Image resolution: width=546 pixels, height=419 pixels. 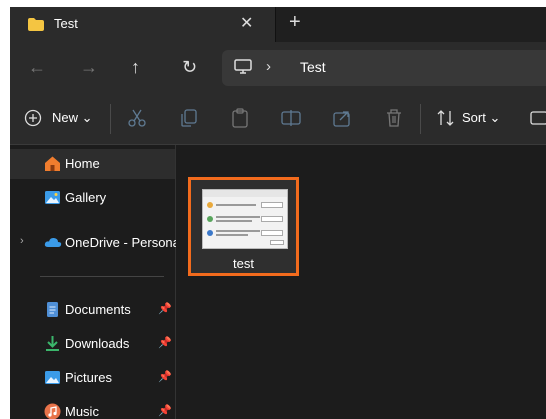 I want to click on gallery-icon, so click(x=52, y=197).